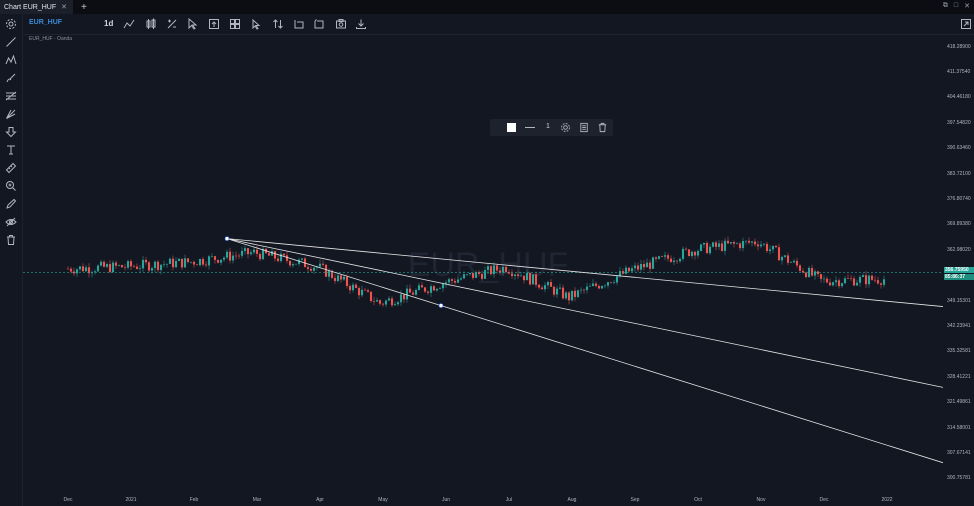  What do you see at coordinates (959, 300) in the screenshot?
I see `price-label: 349.15301` at bounding box center [959, 300].